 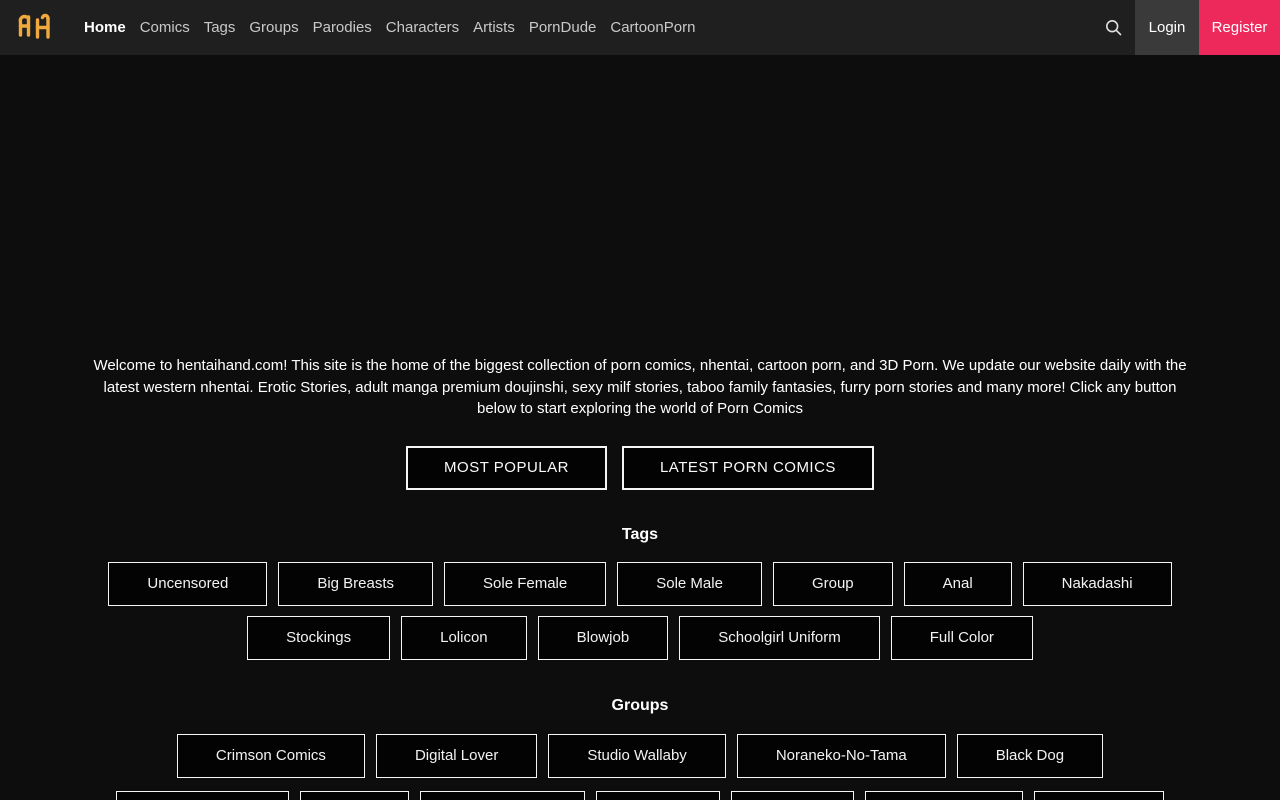 What do you see at coordinates (563, 27) in the screenshot?
I see `nav-item-porndude: PornDude` at bounding box center [563, 27].